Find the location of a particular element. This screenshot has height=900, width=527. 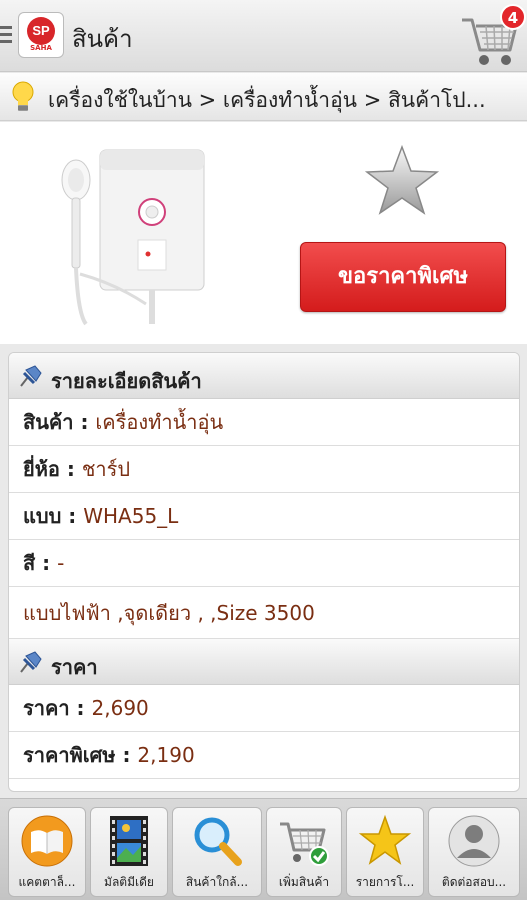

row-label: สินค้า : is located at coordinates (59, 422).